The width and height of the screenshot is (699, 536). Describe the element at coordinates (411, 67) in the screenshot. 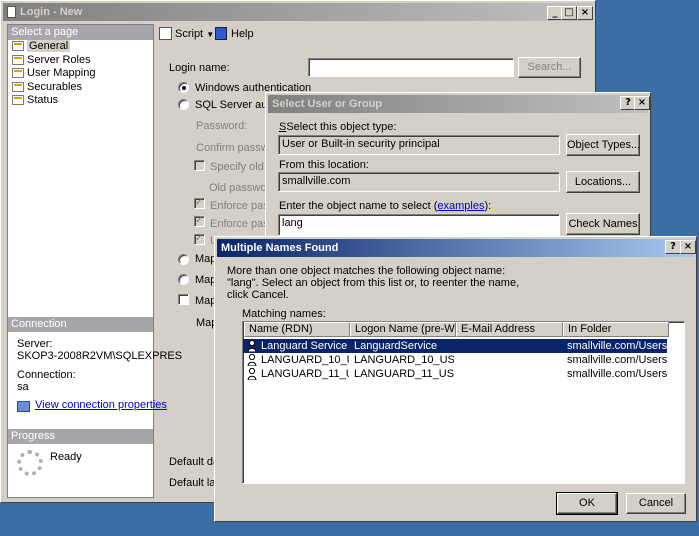

I see `login-name-input` at that location.